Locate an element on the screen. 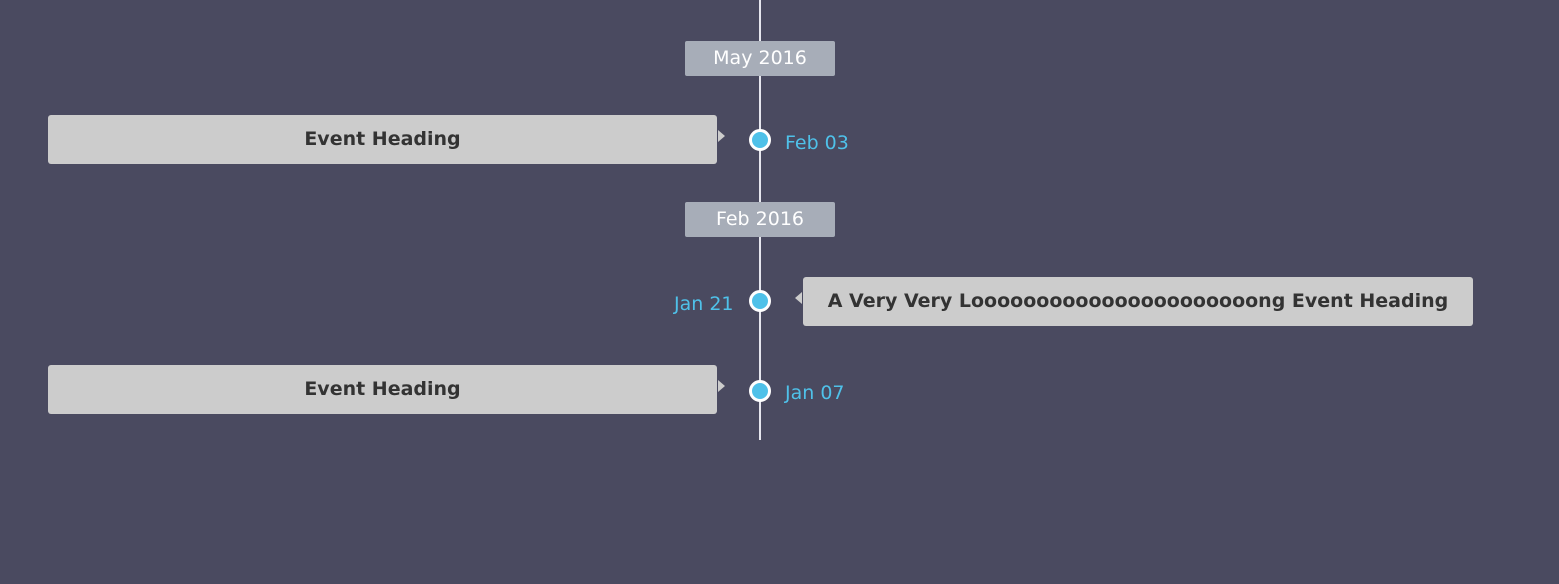 This screenshot has width=1559, height=584. month-label-may-2016: May 2016 is located at coordinates (760, 58).